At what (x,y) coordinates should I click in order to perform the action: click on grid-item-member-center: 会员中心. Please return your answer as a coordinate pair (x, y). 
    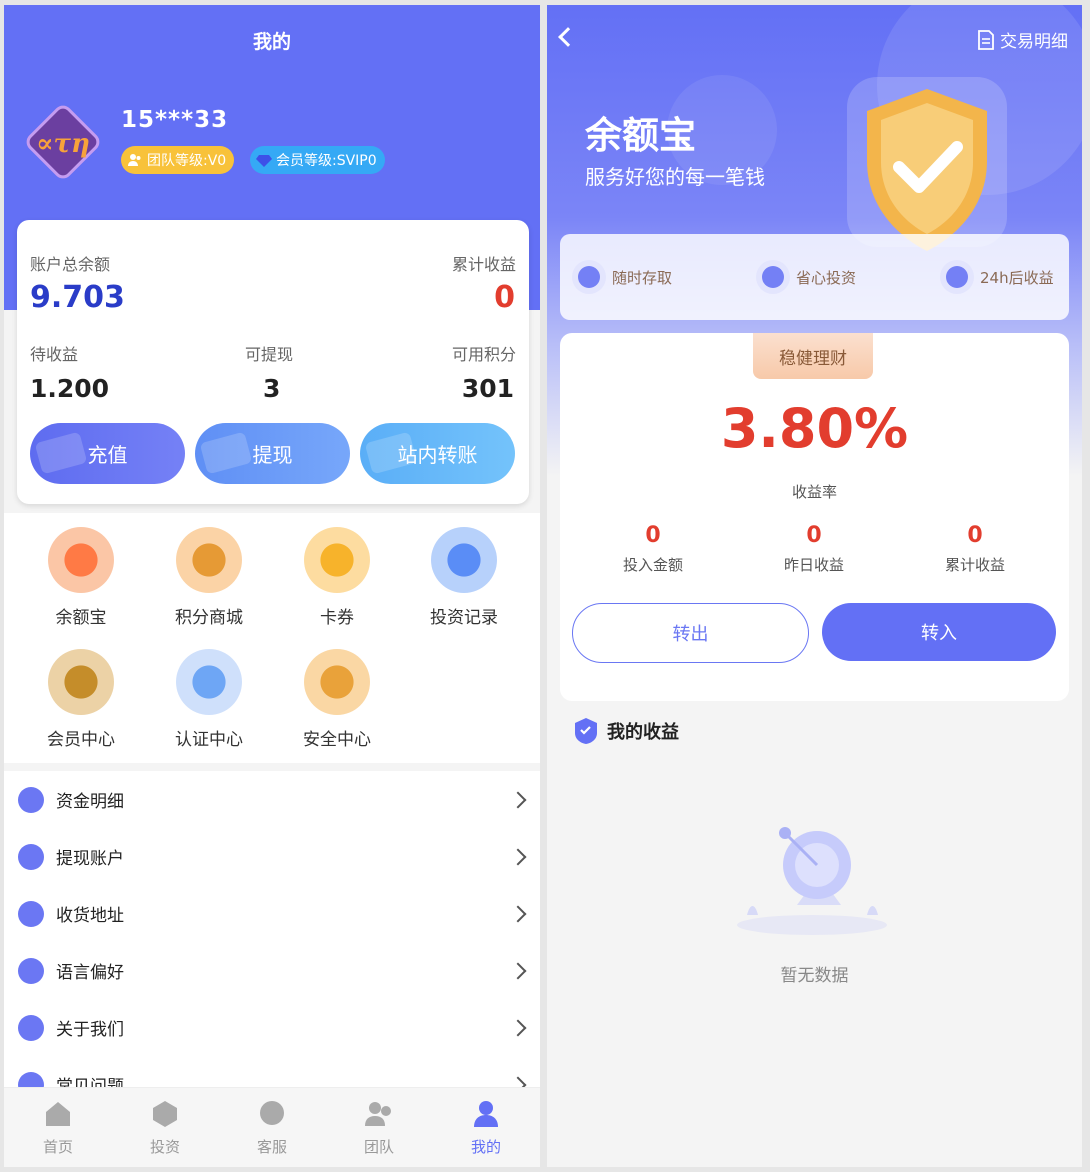
    Looking at the image, I should click on (81, 699).